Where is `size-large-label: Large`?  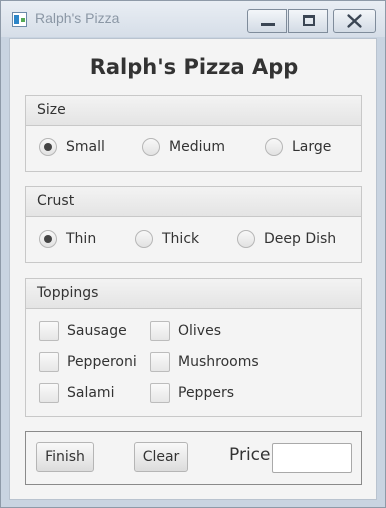 size-large-label: Large is located at coordinates (311, 147).